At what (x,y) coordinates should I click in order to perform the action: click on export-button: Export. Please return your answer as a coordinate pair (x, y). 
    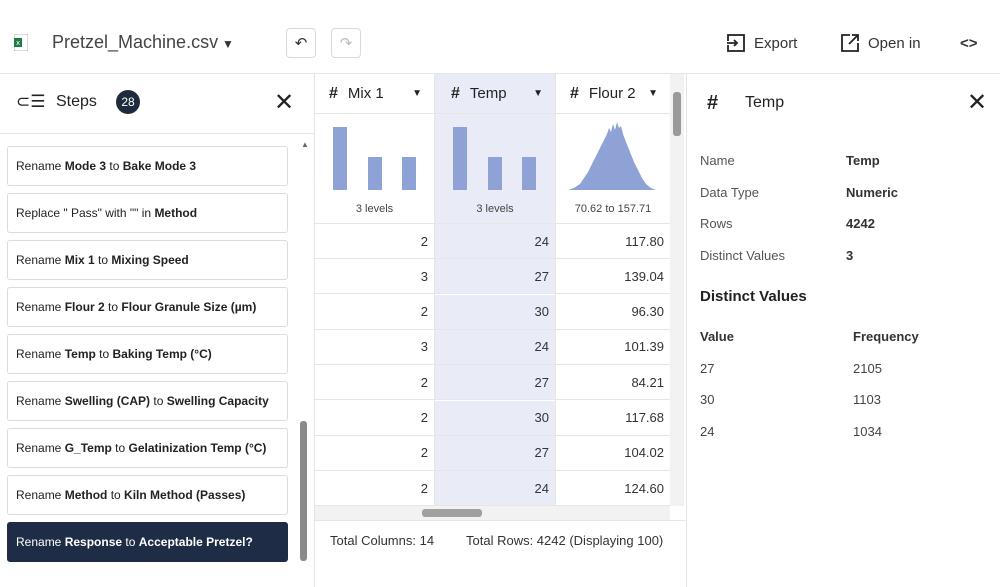
    Looking at the image, I should click on (761, 43).